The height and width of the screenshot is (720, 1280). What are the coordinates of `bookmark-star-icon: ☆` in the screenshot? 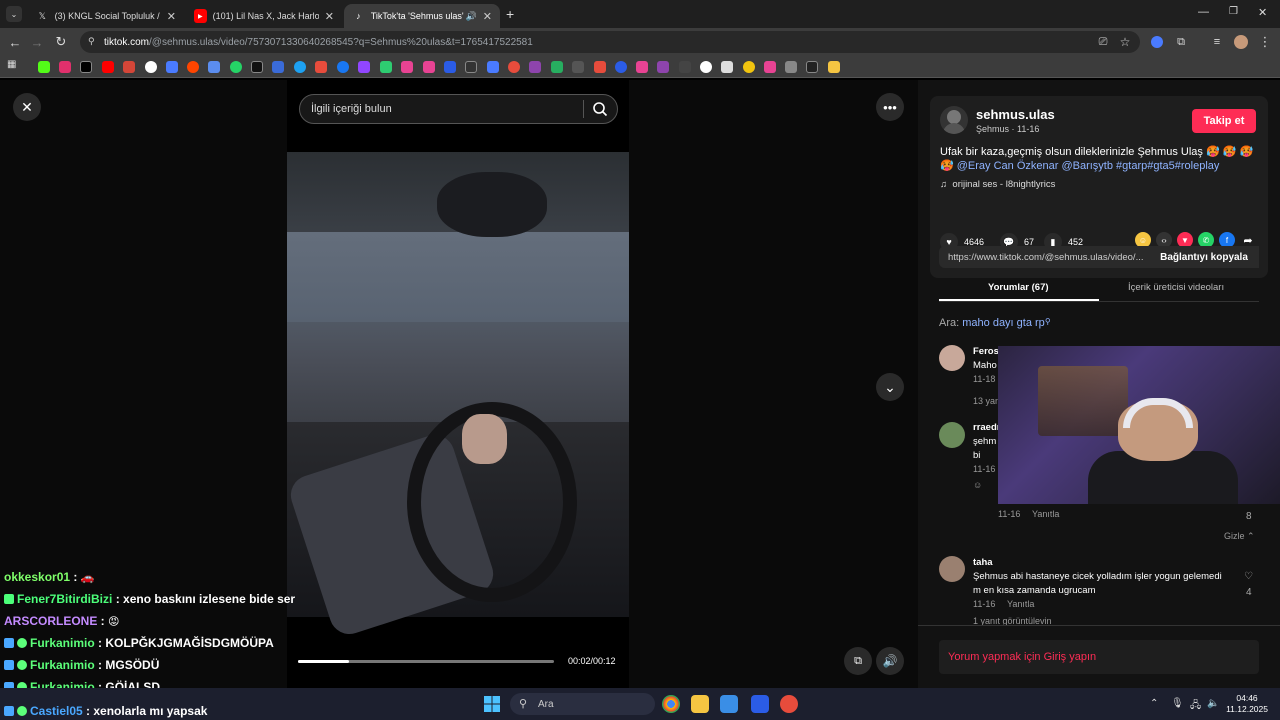 It's located at (1125, 42).